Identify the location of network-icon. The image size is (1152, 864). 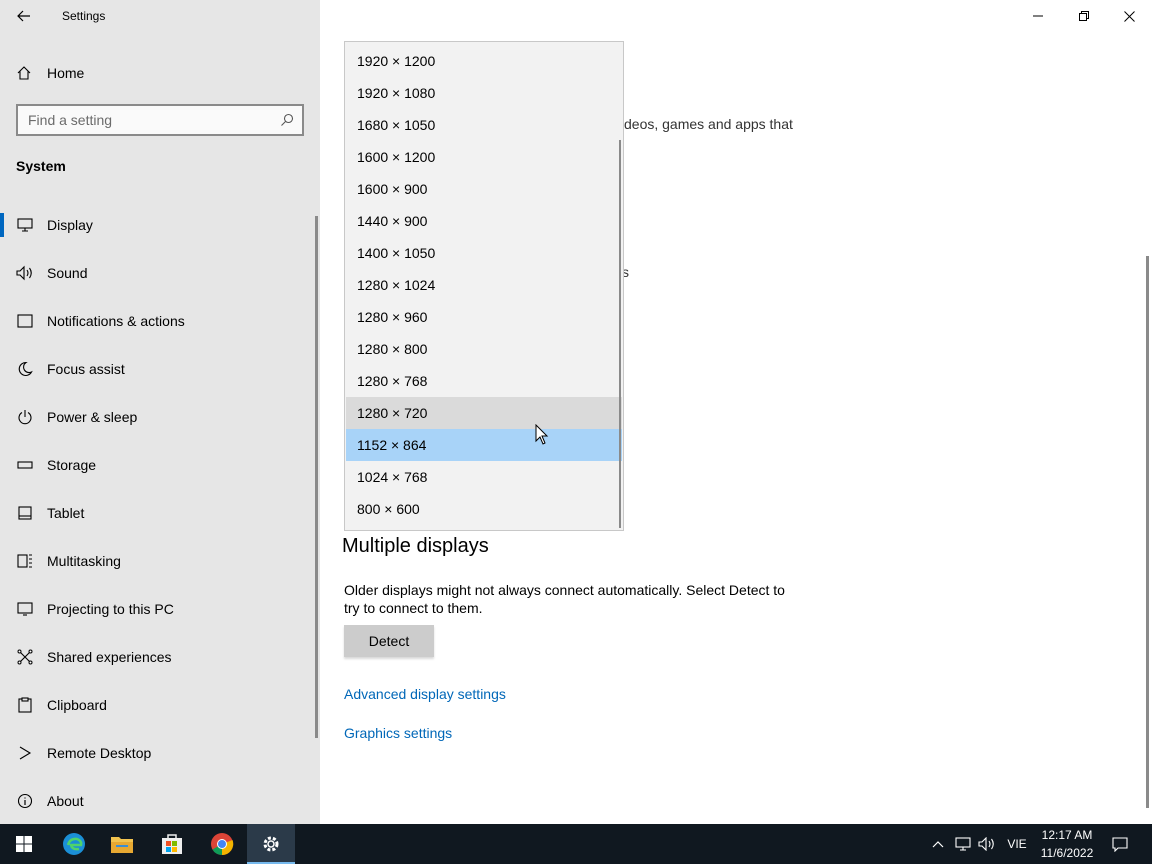
(963, 844).